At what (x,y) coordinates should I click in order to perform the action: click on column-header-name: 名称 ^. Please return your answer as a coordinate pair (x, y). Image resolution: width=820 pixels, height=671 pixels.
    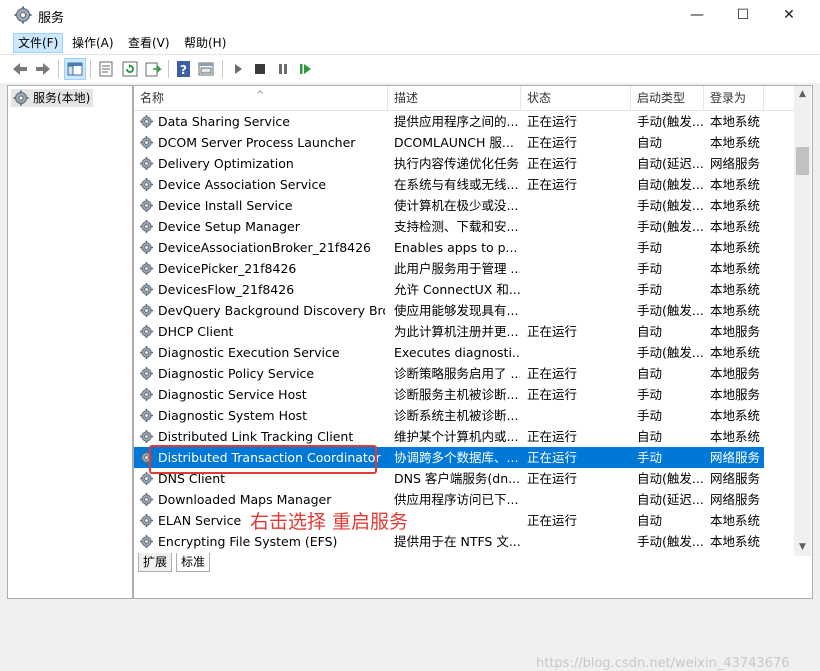
    Looking at the image, I should click on (261, 98).